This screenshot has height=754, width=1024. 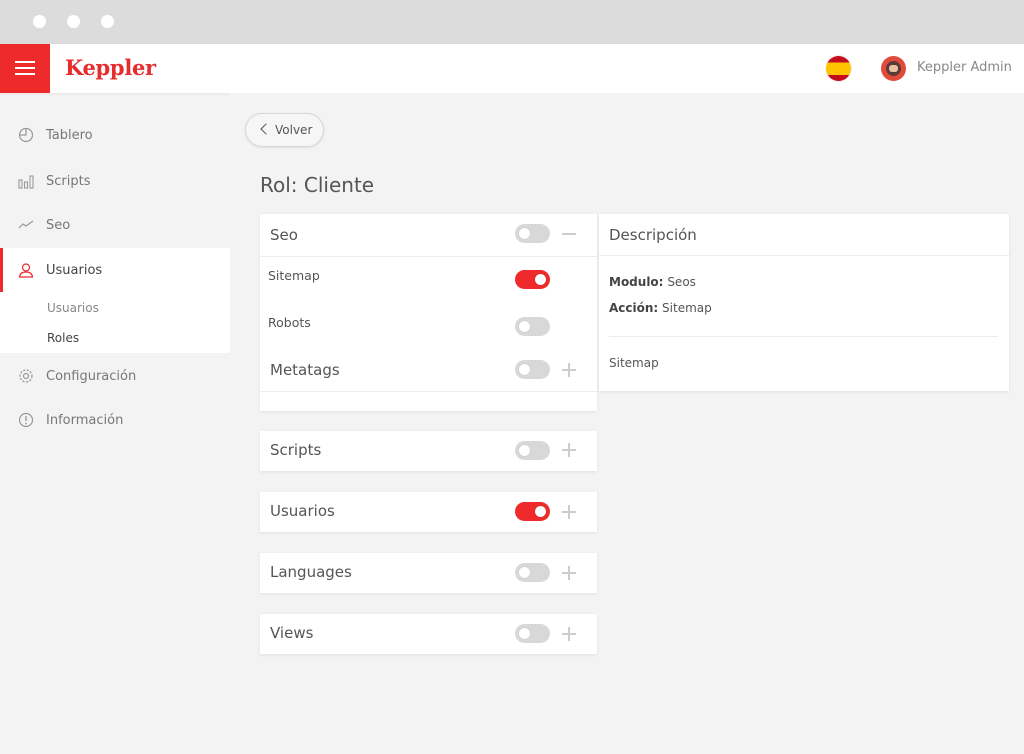 I want to click on seo-child-label: Metatags, so click(x=305, y=370).